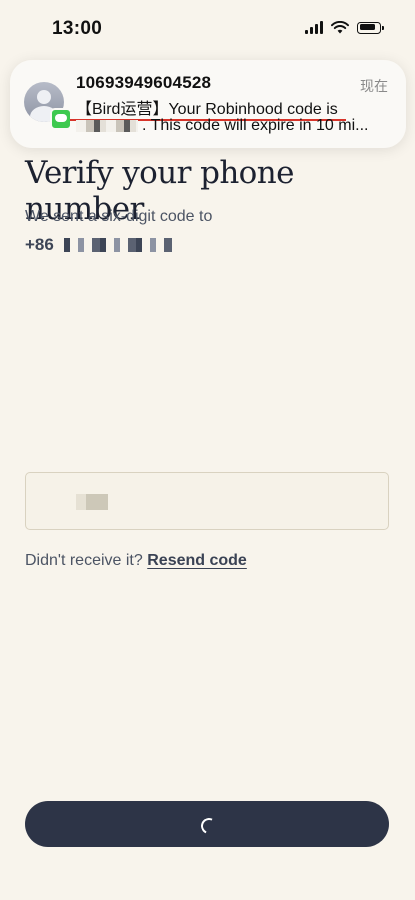 Image resolution: width=415 pixels, height=900 pixels. Describe the element at coordinates (107, 125) in the screenshot. I see `redacted-code` at that location.